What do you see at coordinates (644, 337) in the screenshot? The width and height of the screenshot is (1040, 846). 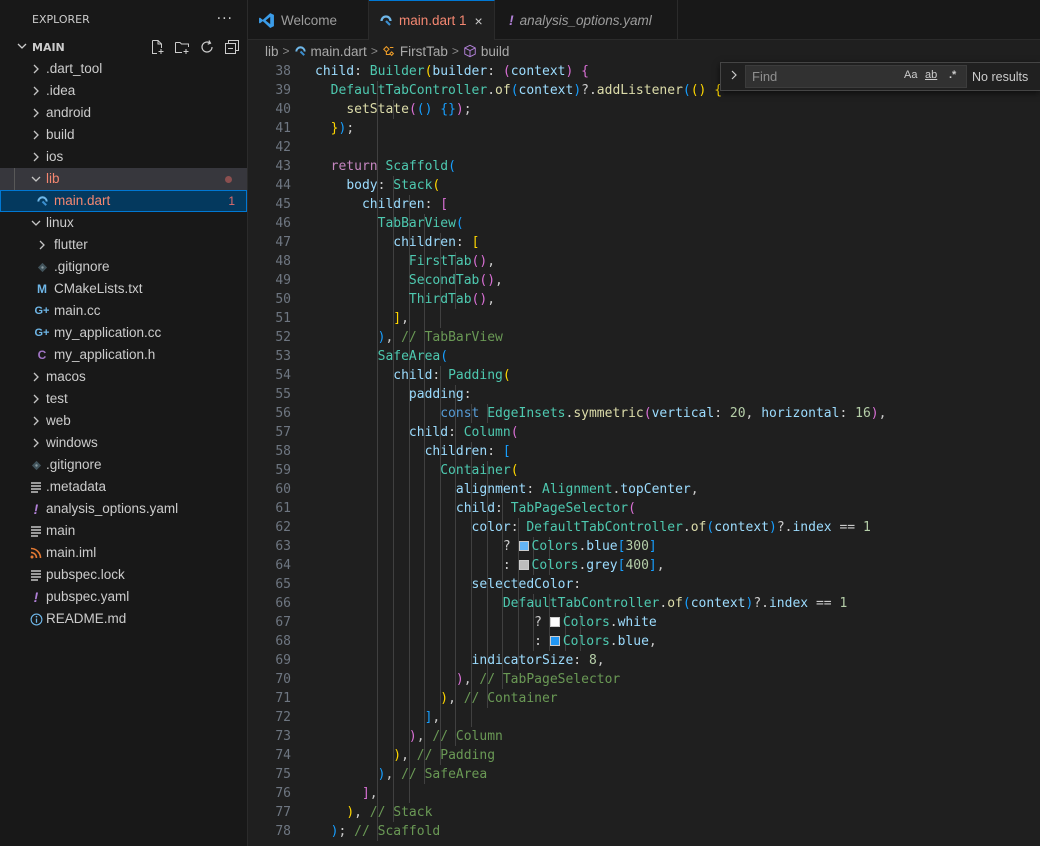 I see `code-line: 52 ), // TabBarView` at bounding box center [644, 337].